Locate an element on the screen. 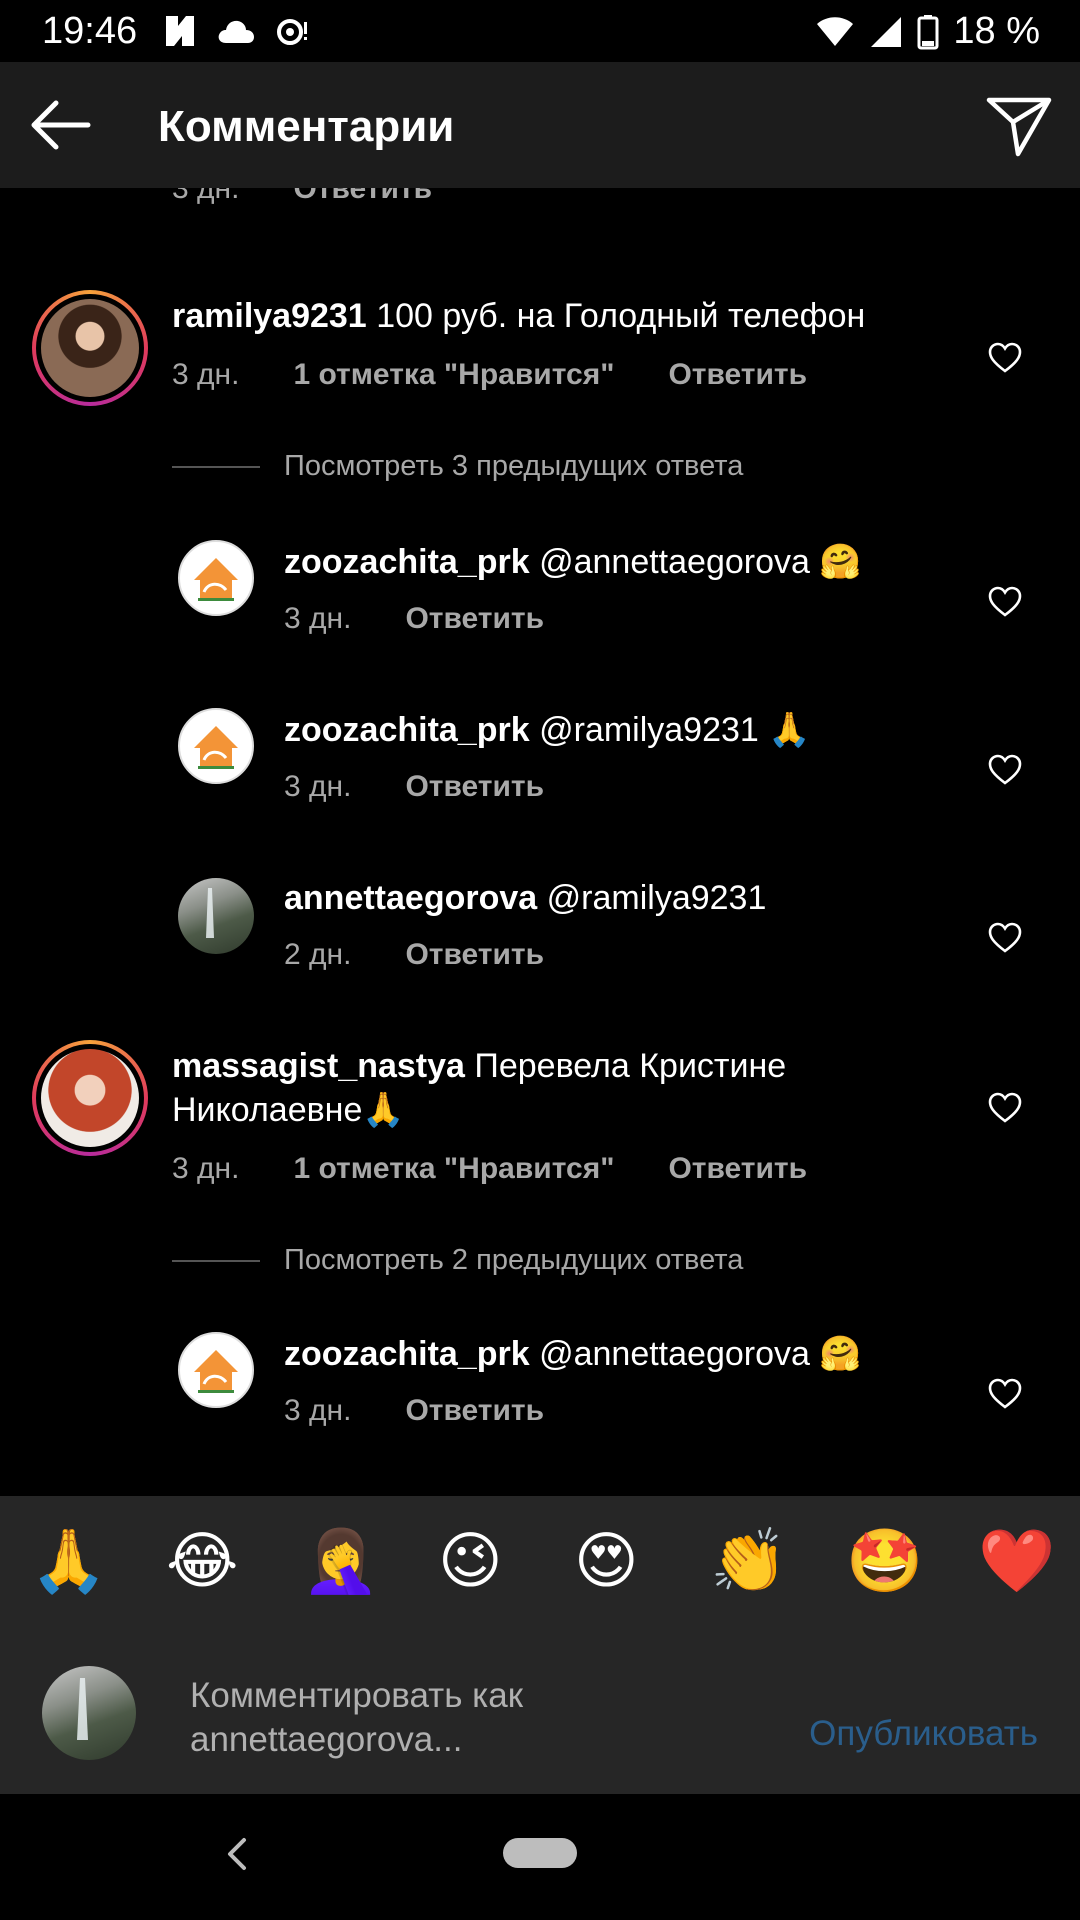 This screenshot has width=1080, height=1920. system-nav-bar is located at coordinates (540, 1857).